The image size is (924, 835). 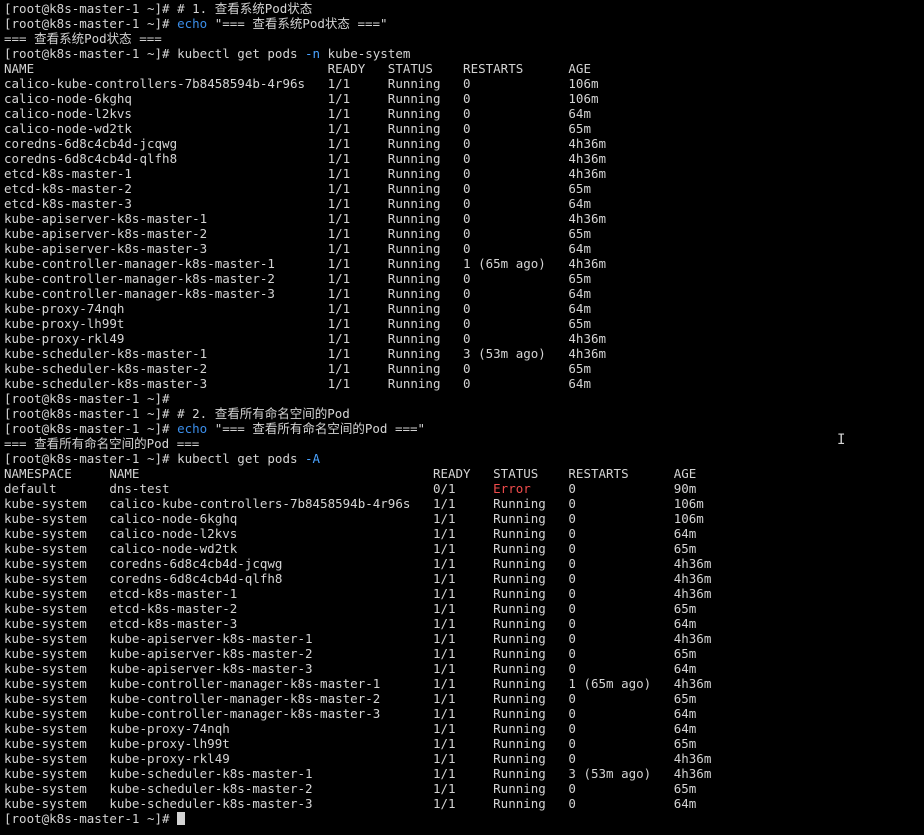 What do you see at coordinates (464, 398) in the screenshot?
I see `prompt-line: [root@k8s-master-1 ~]#` at bounding box center [464, 398].